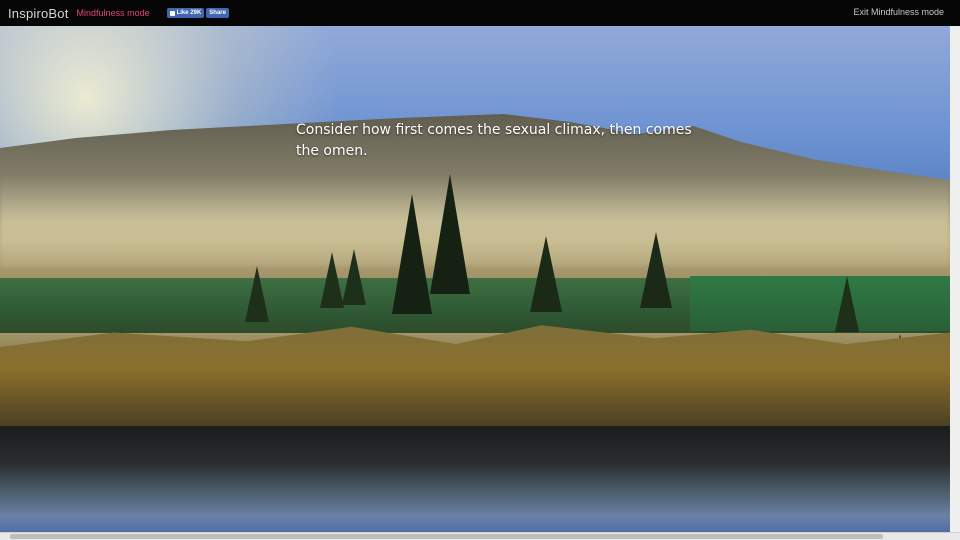  I want to click on horizontal-scrollbar-thumb, so click(446, 536).